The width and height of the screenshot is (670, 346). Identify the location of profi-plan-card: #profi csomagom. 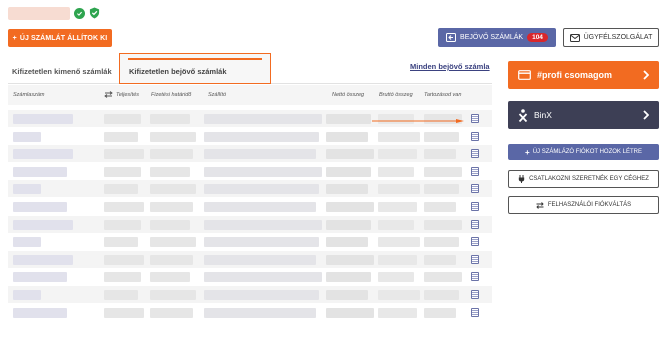
(583, 75).